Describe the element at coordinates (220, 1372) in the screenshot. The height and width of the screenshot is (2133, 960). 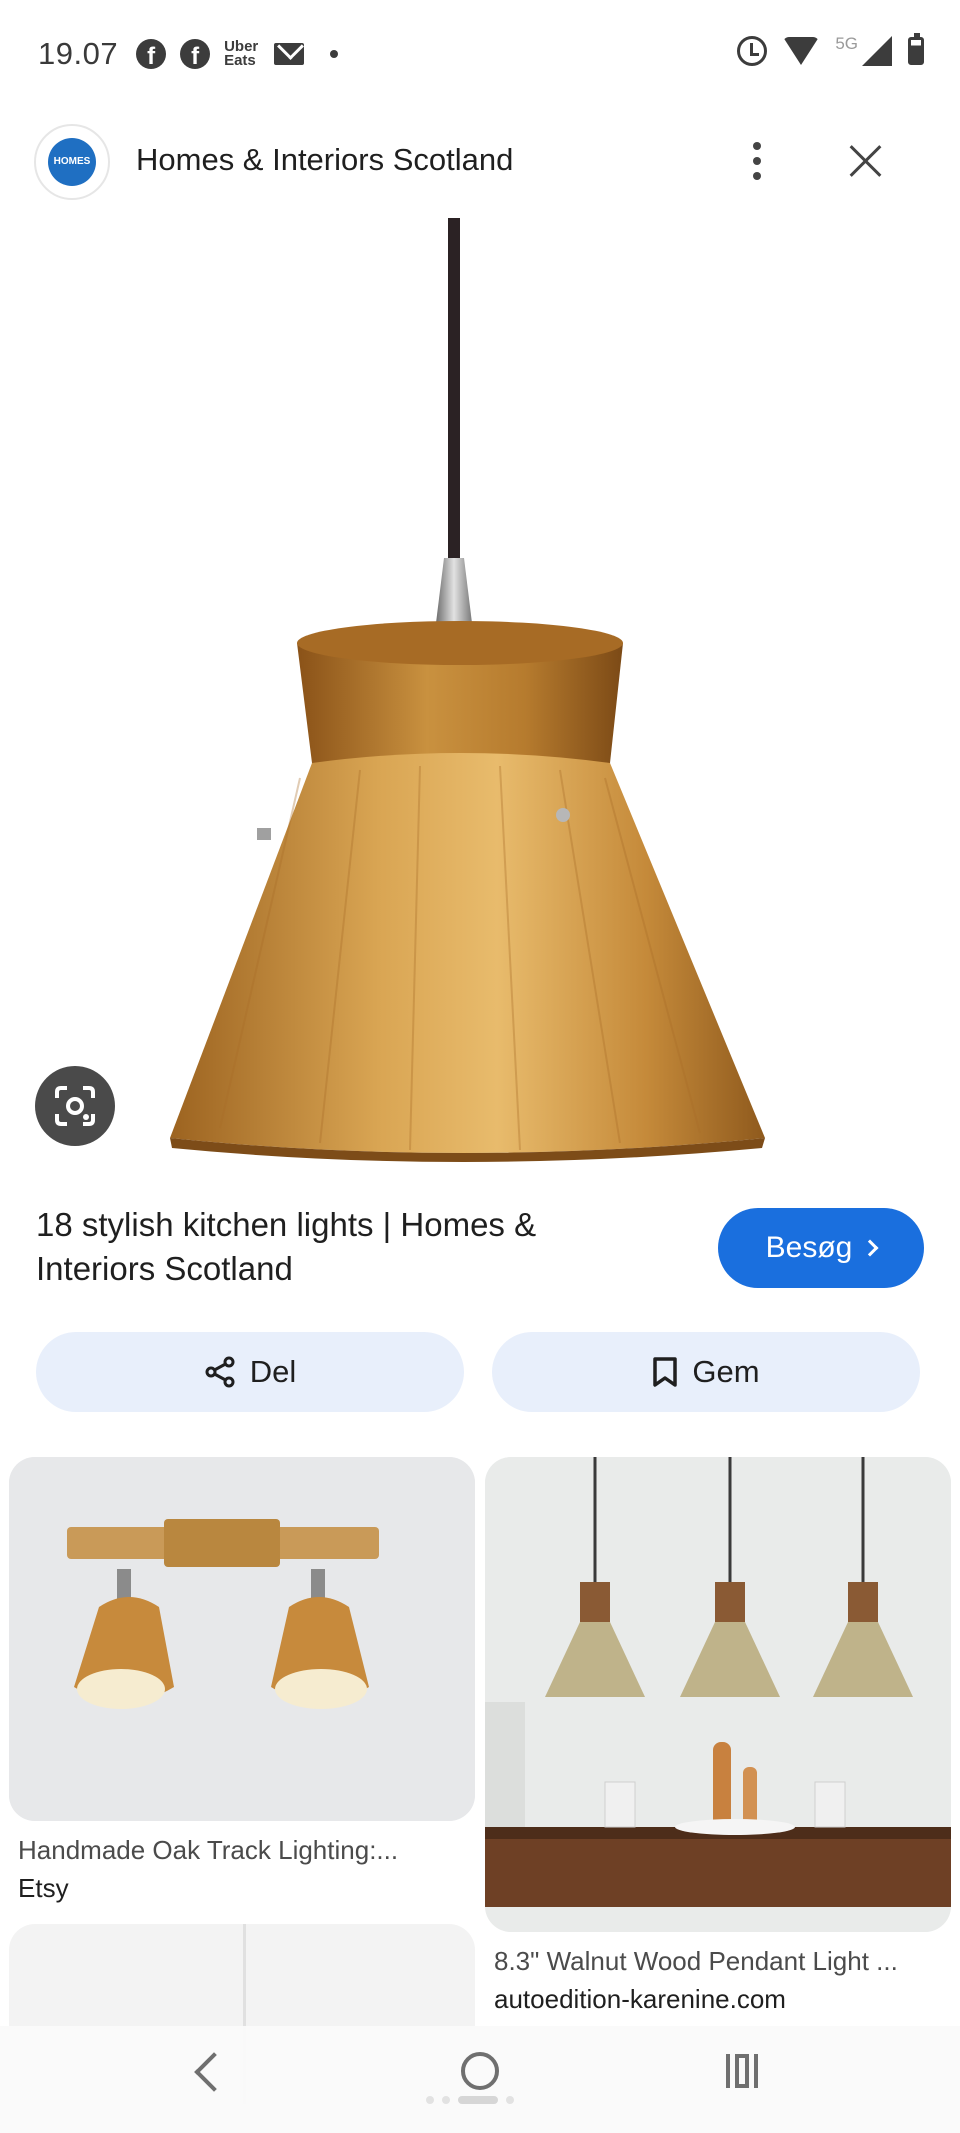
I see `share-icon` at that location.